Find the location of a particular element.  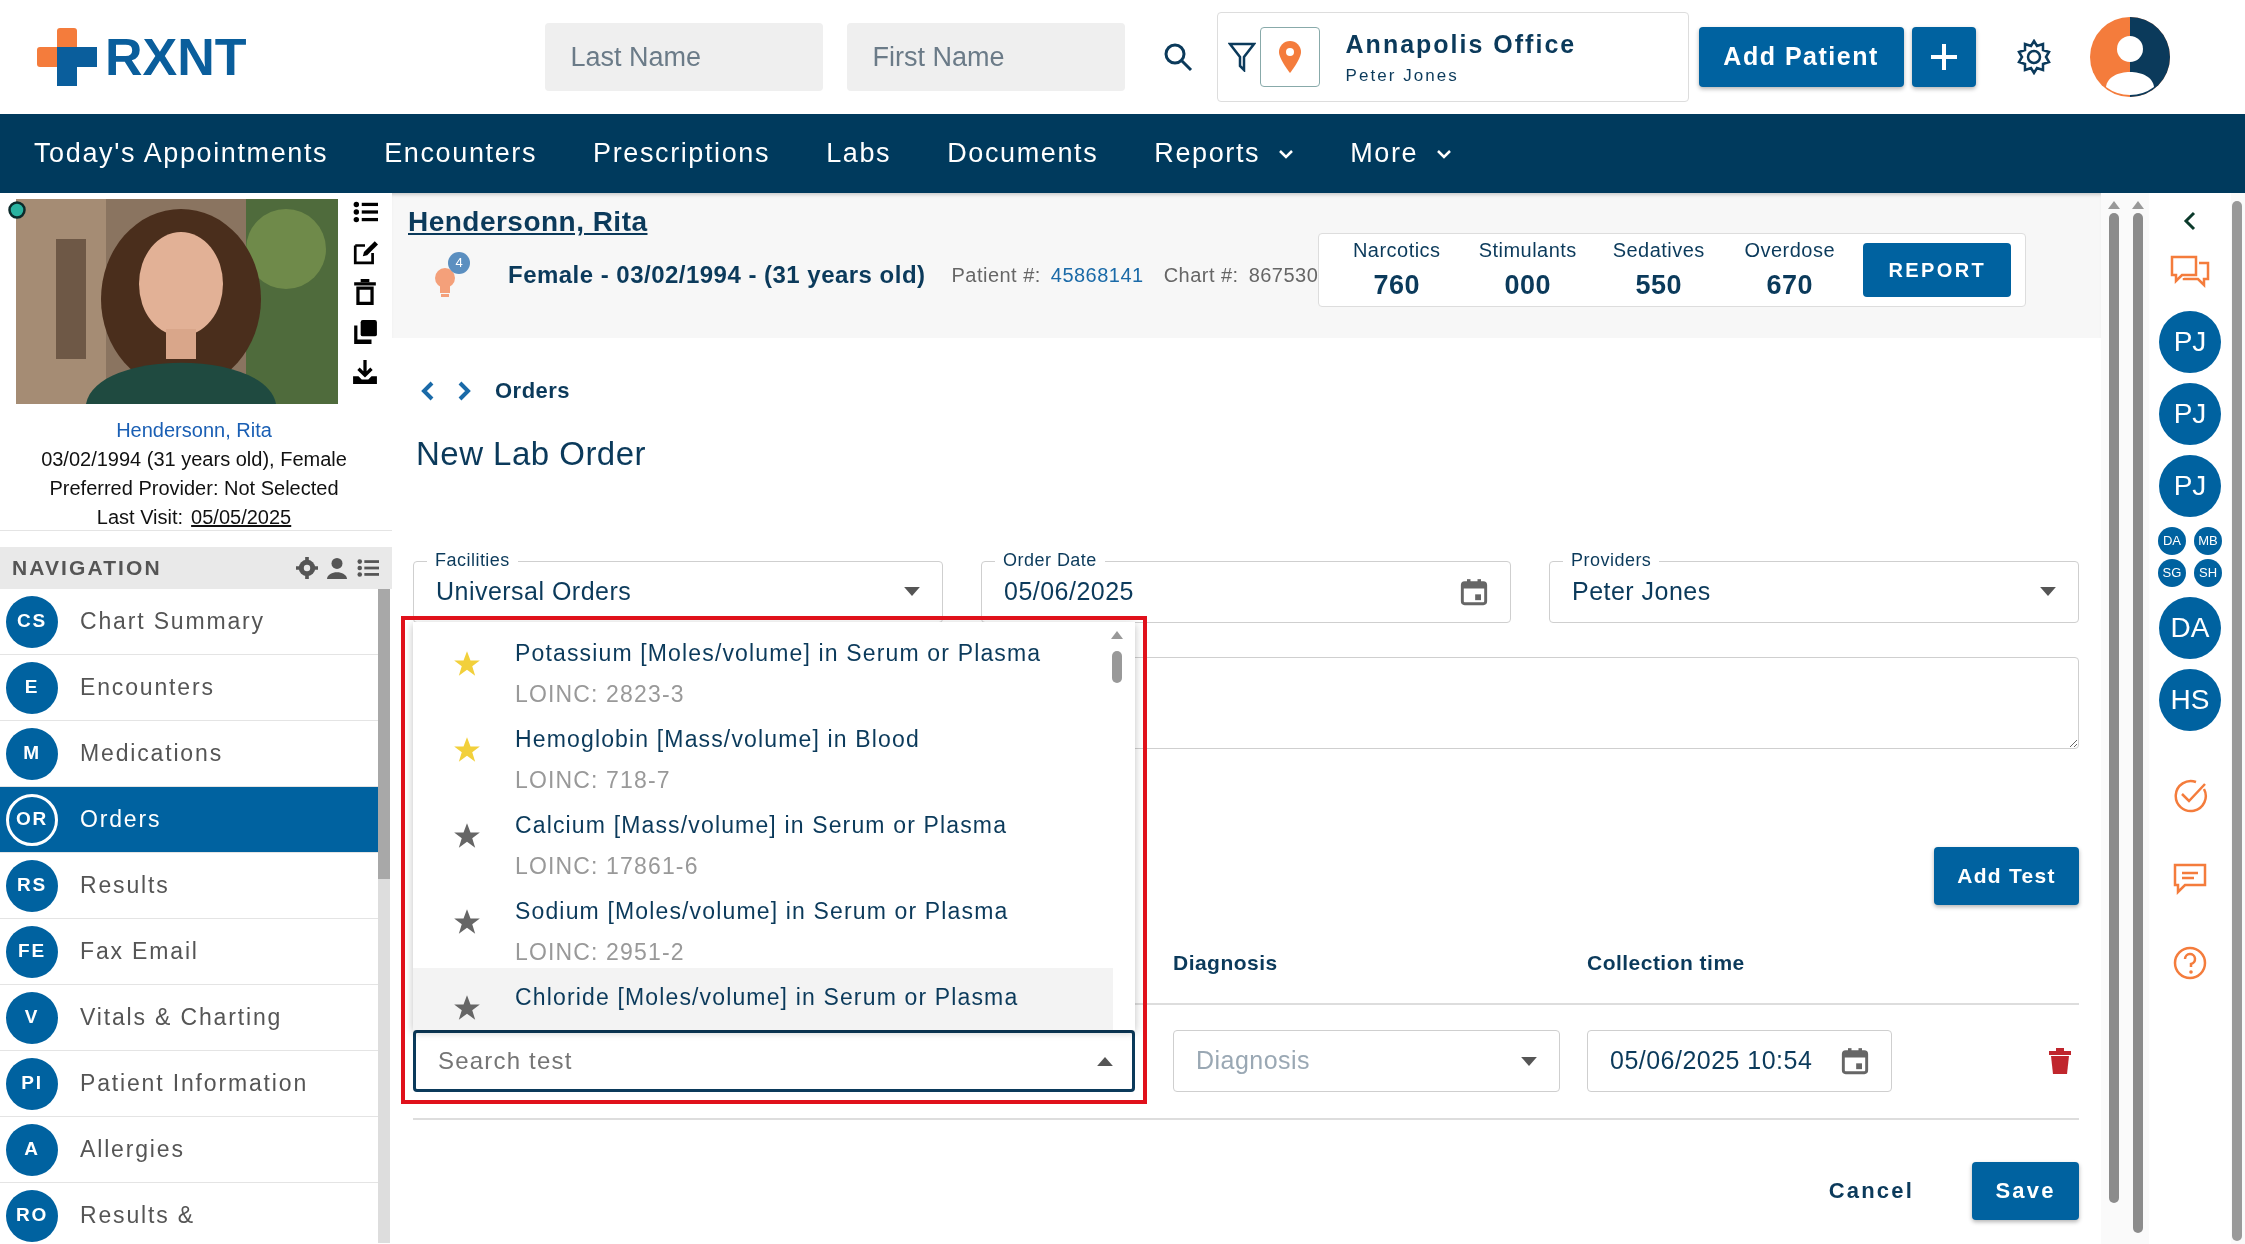

edit-icon is located at coordinates (365, 252).